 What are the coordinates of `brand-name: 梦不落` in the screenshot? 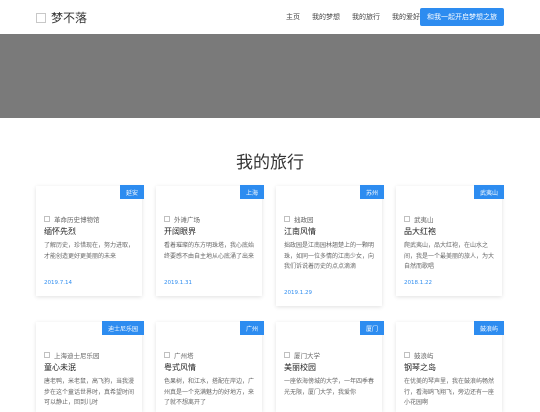 It's located at (69, 18).